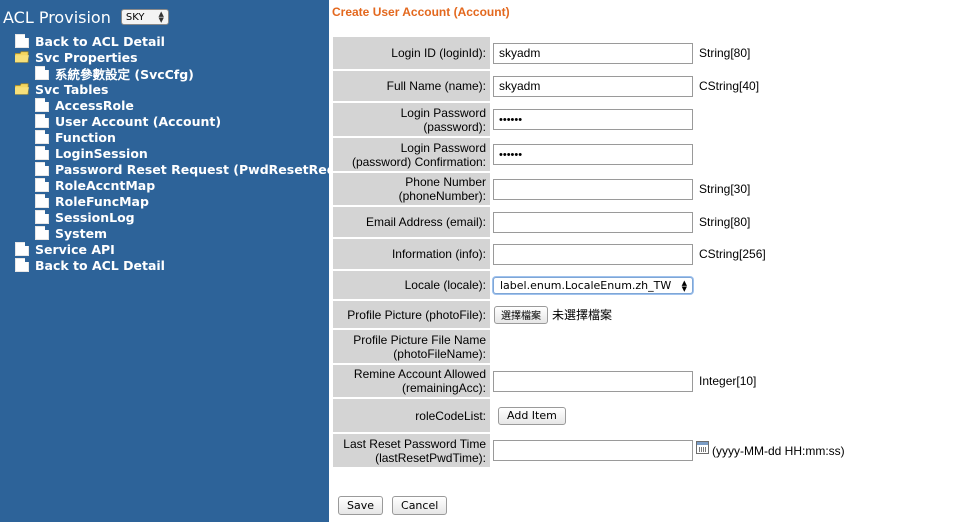  I want to click on nav-login-session: LoginSession, so click(91, 153).